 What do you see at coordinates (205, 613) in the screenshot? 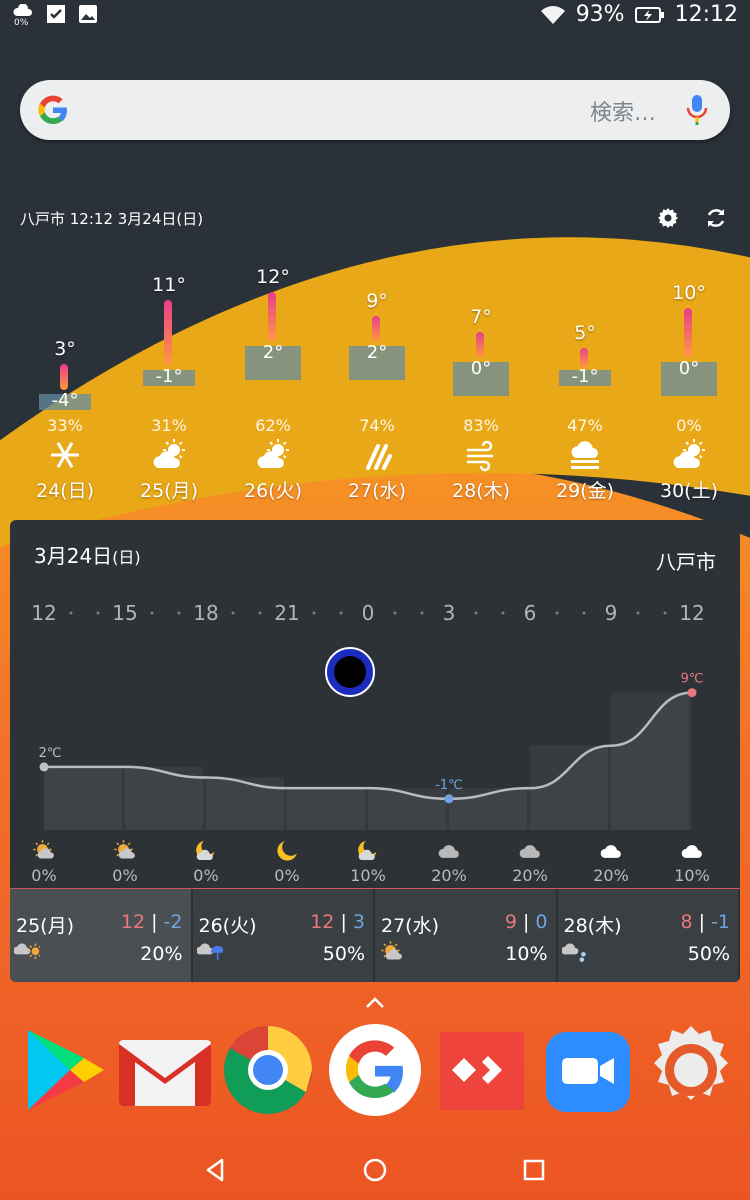
I see `hour-label: 18` at bounding box center [205, 613].